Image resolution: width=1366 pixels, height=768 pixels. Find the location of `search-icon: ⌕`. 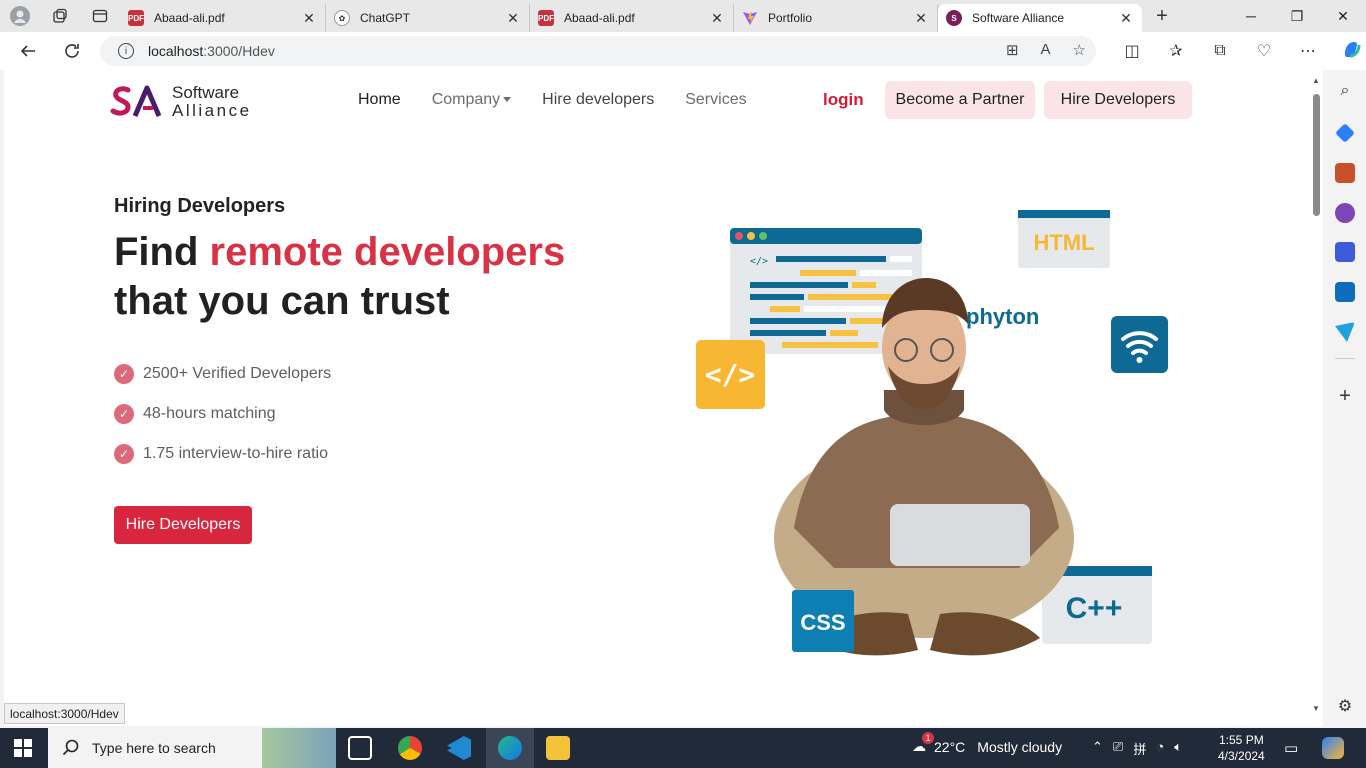

search-icon: ⌕ is located at coordinates (1345, 92).